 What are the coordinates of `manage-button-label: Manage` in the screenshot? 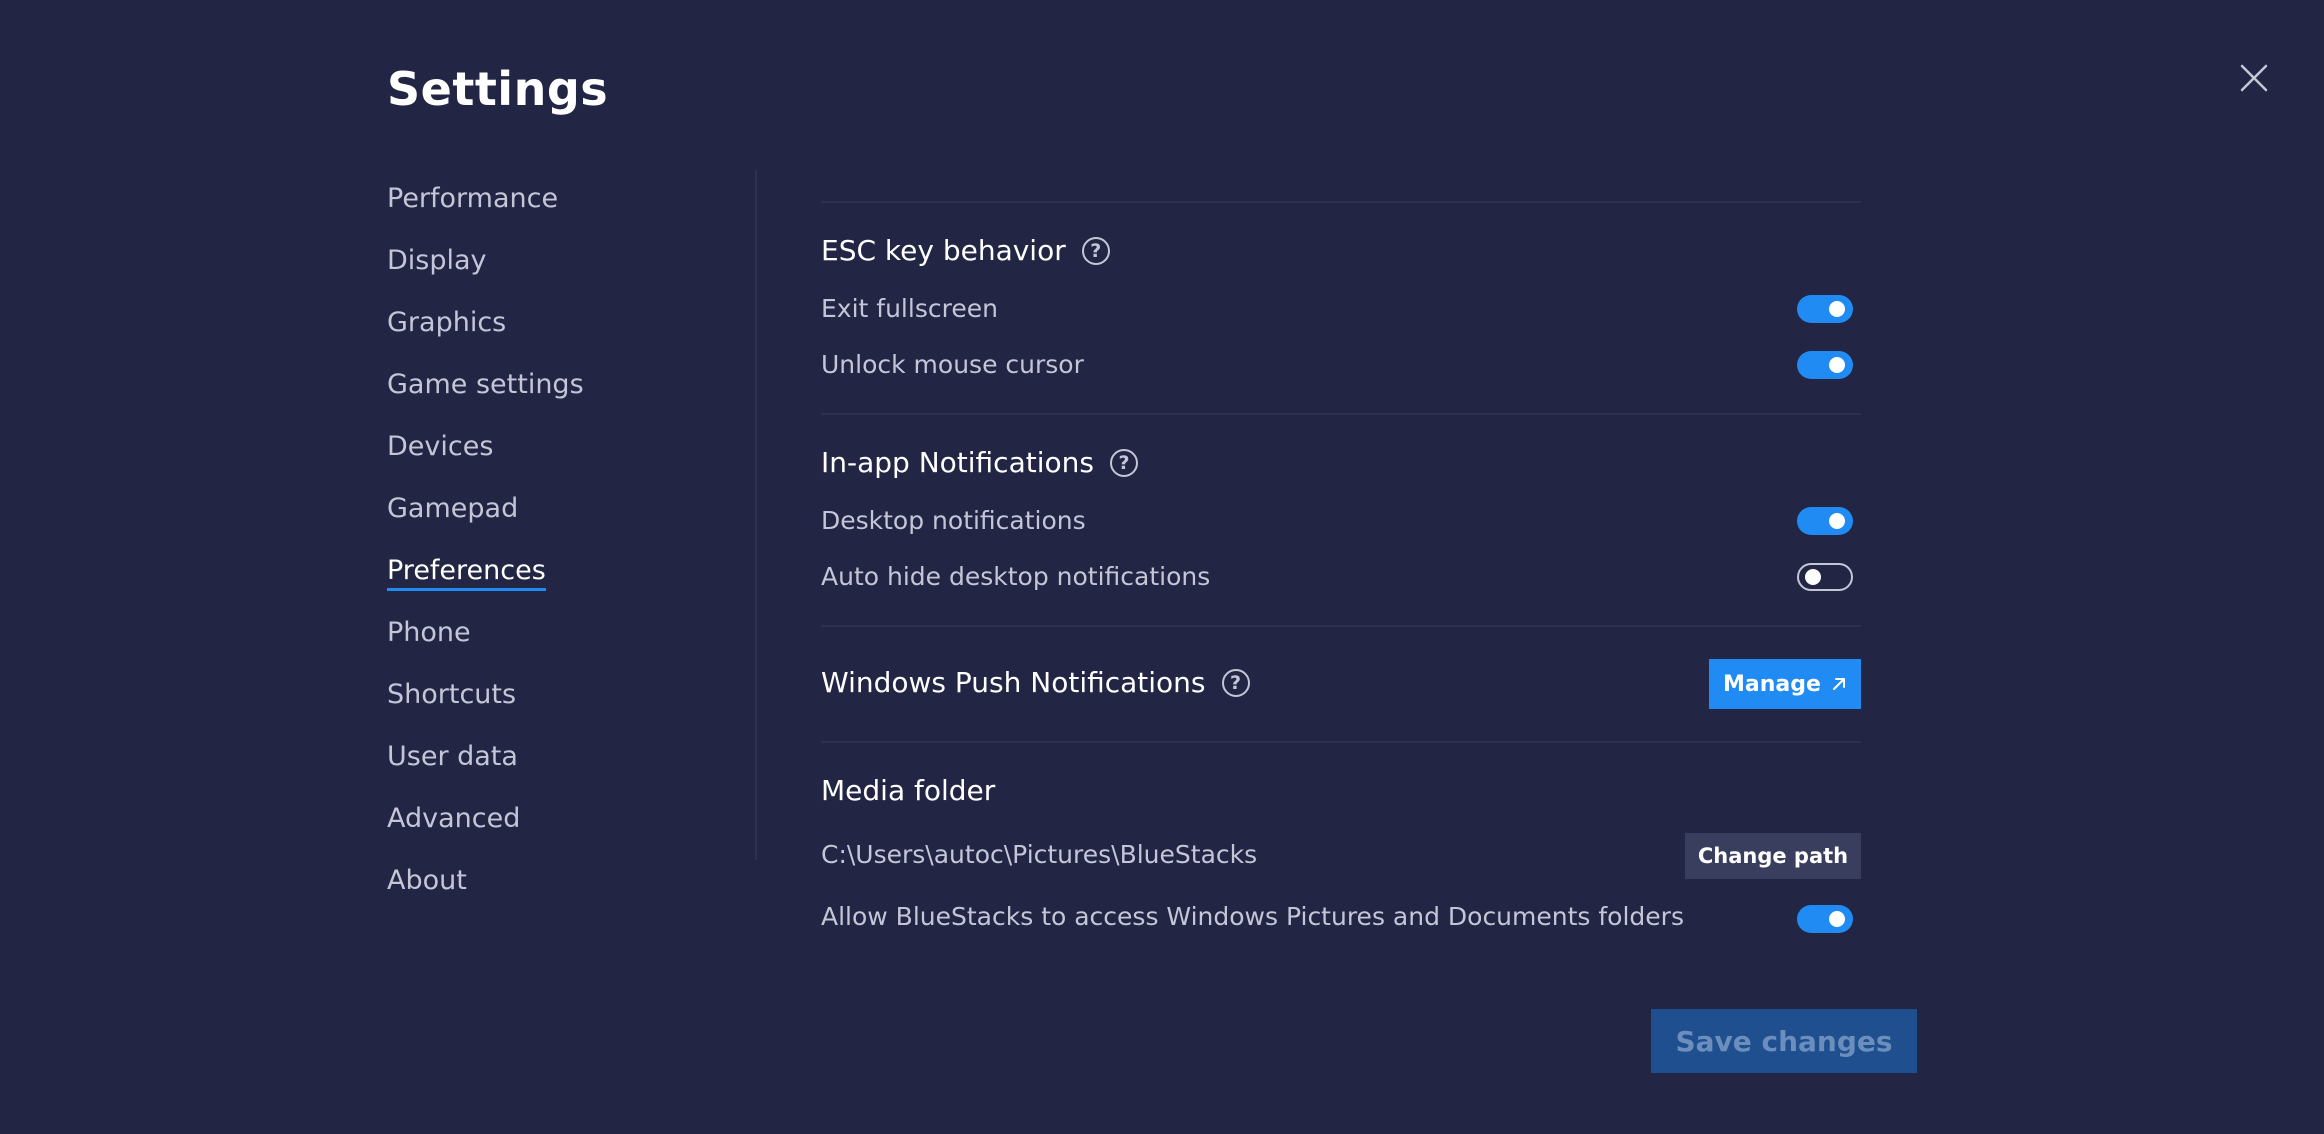 It's located at (1772, 684).